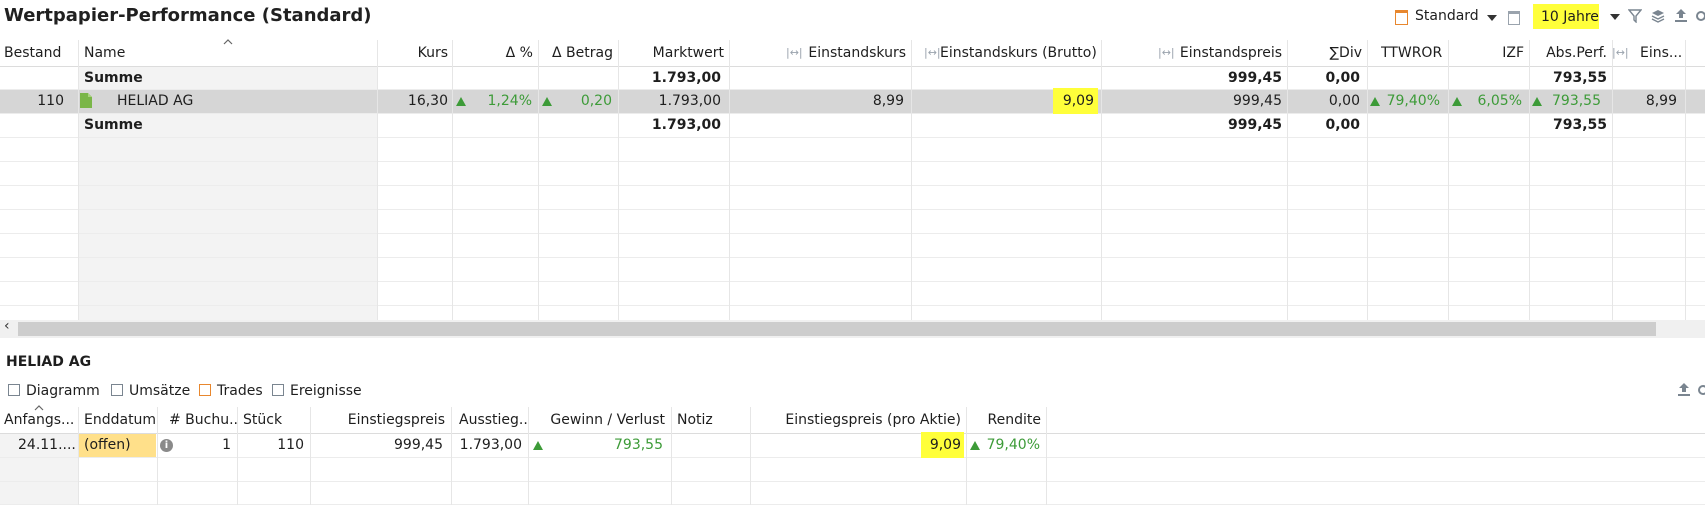 The height and width of the screenshot is (505, 1705). I want to click on row-einstandspreis: 999,45, so click(1257, 101).